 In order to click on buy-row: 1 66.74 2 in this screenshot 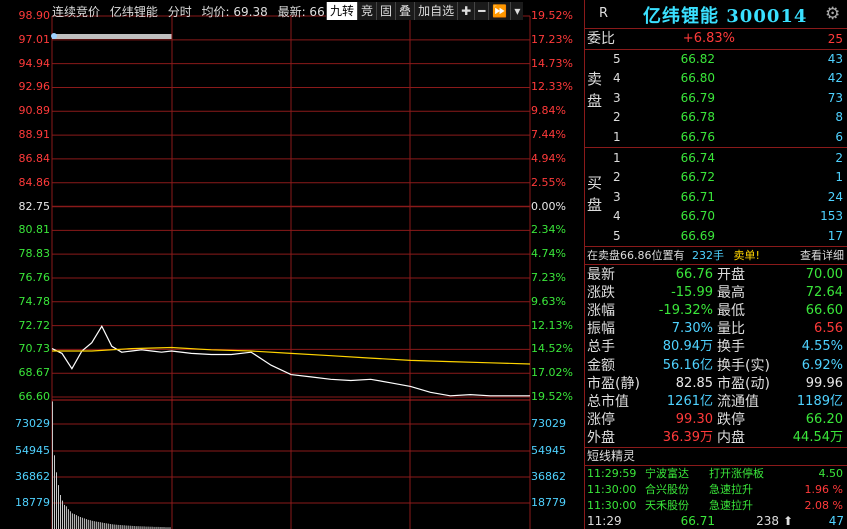, I will do `click(716, 158)`.